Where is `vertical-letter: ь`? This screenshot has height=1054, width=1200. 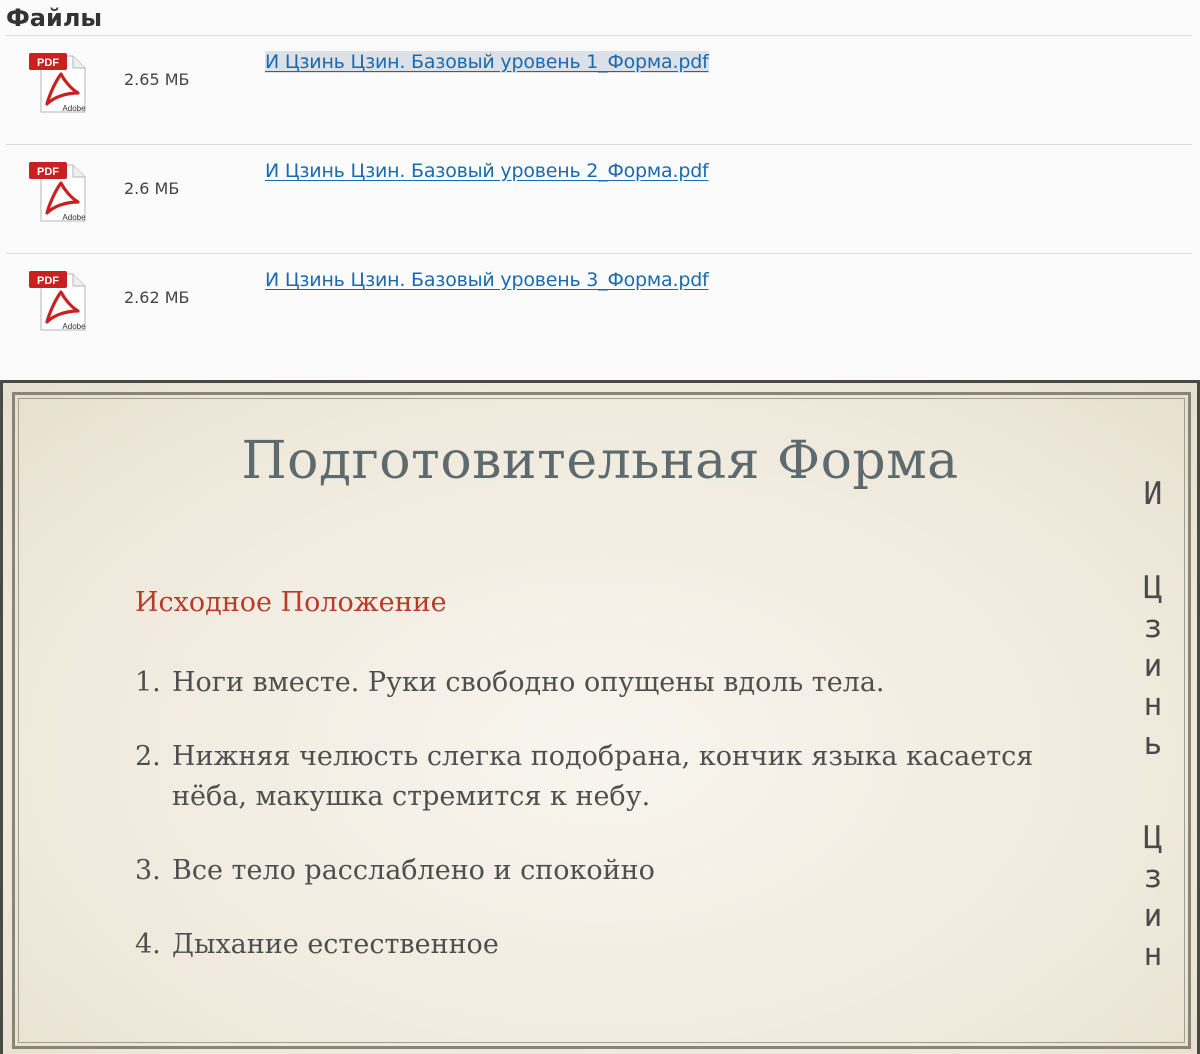 vertical-letter: ь is located at coordinates (1153, 744).